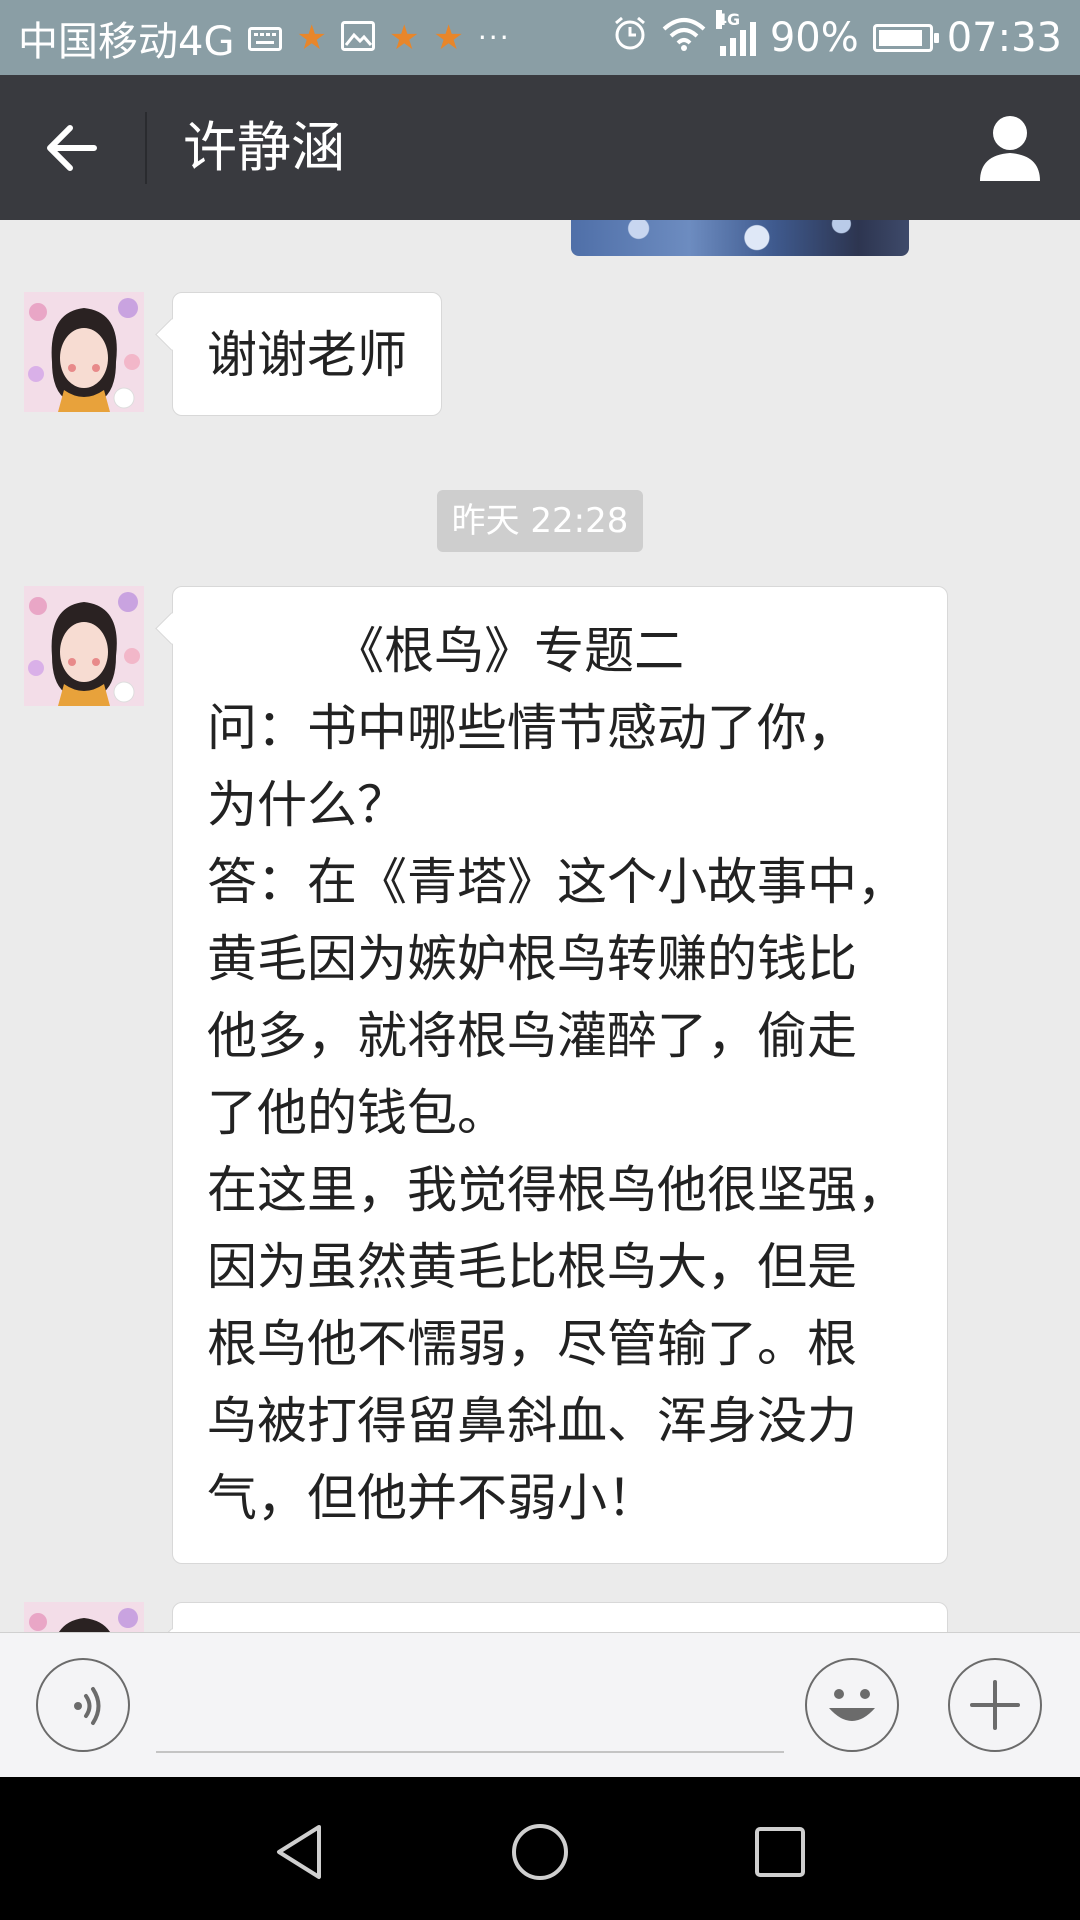 This screenshot has height=1920, width=1080. What do you see at coordinates (470, 1703) in the screenshot?
I see `message-input` at bounding box center [470, 1703].